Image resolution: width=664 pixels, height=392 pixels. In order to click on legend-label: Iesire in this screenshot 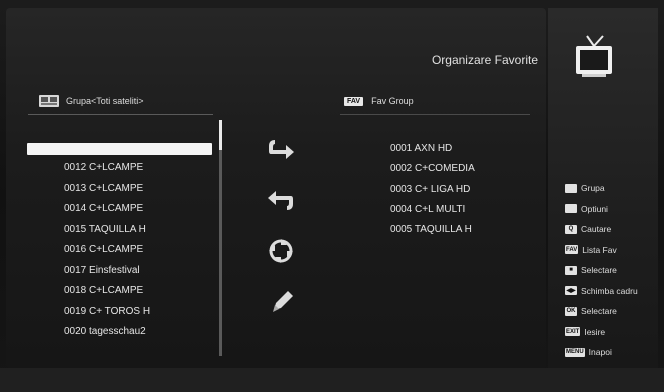, I will do `click(595, 331)`.